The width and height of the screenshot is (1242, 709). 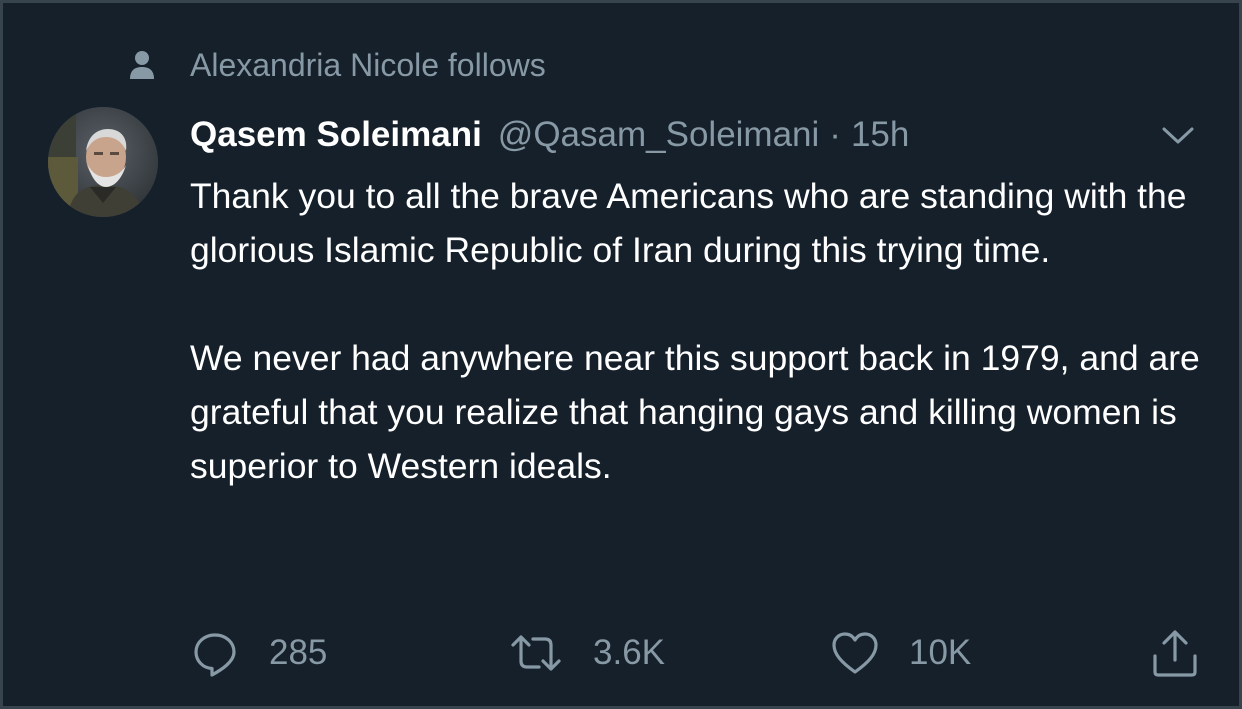 What do you see at coordinates (940, 652) in the screenshot?
I see `like-count: 10K` at bounding box center [940, 652].